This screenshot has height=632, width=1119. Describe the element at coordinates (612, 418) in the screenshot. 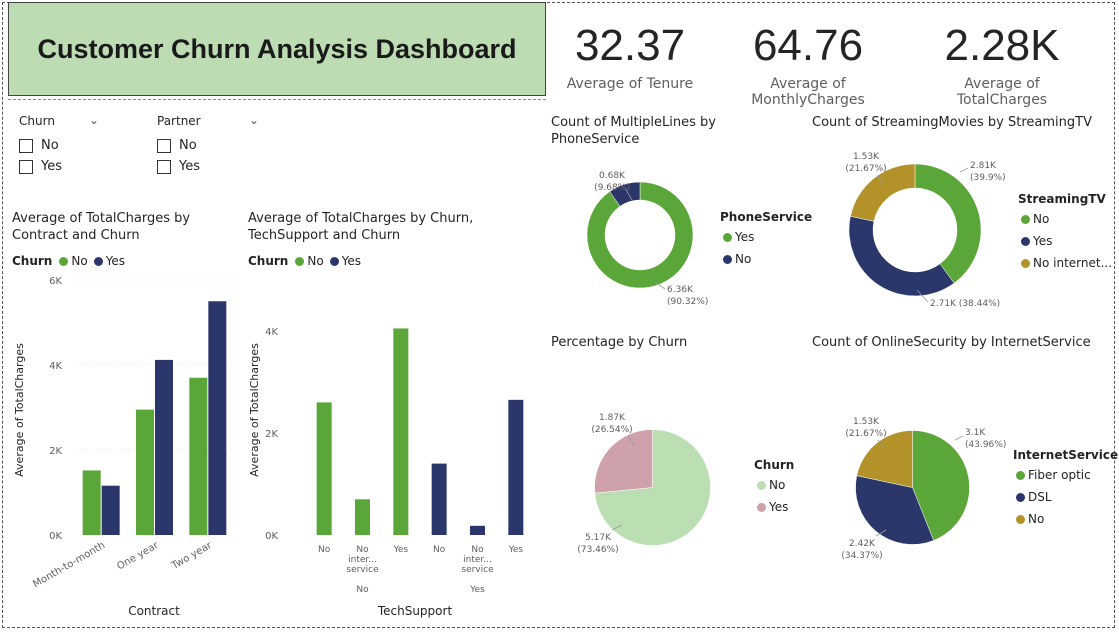

I see `data-label: 1.87K` at that location.